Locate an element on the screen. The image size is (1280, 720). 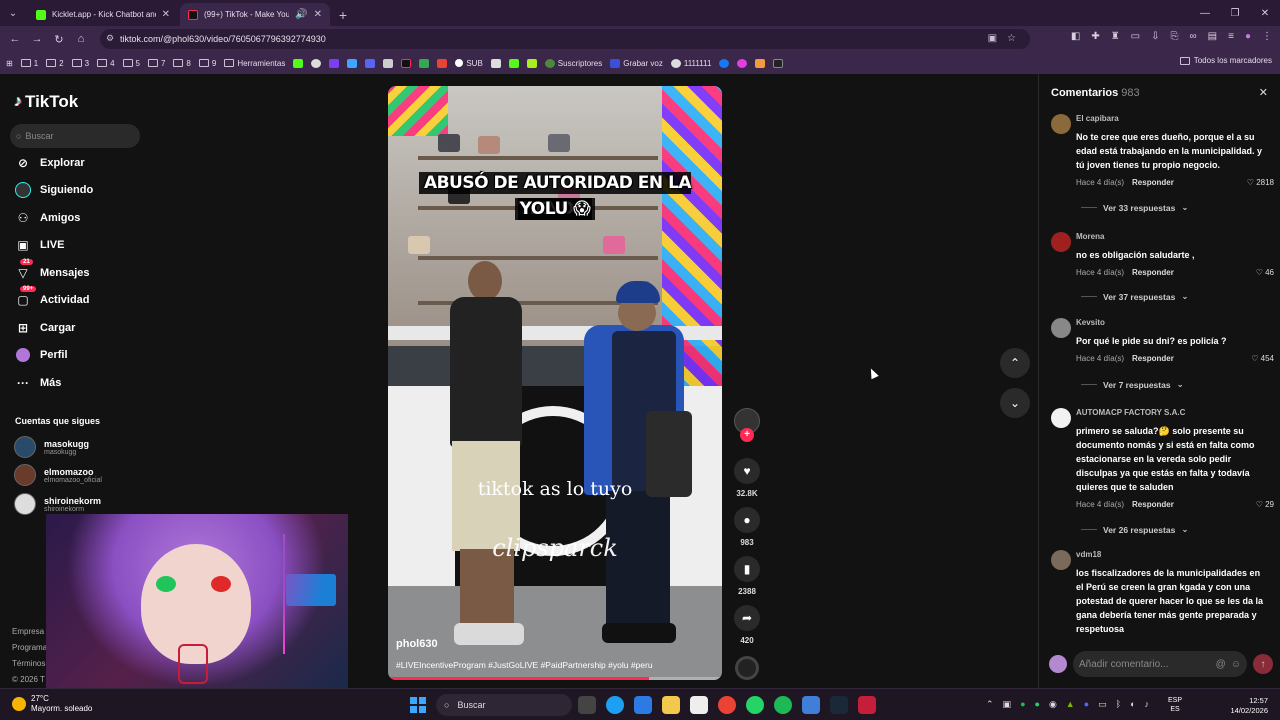
tab-search-icon: ⌄ is located at coordinates (13, 13).